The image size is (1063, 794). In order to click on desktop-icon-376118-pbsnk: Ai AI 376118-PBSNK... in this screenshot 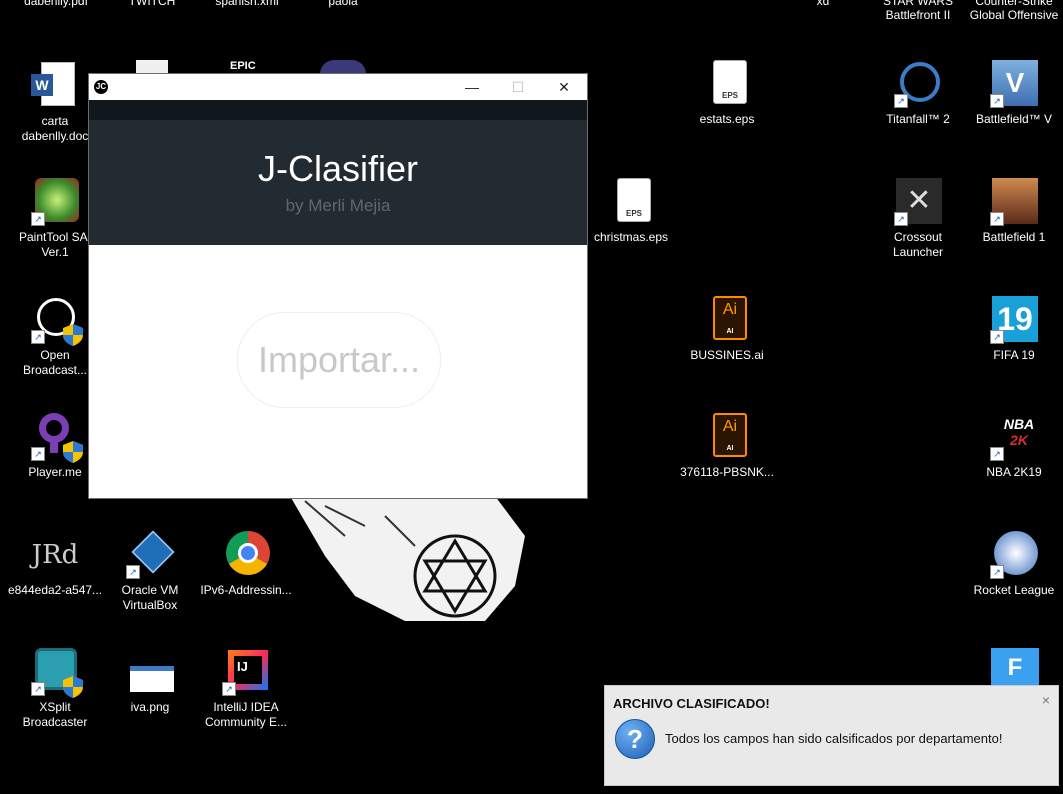, I will do `click(727, 446)`.